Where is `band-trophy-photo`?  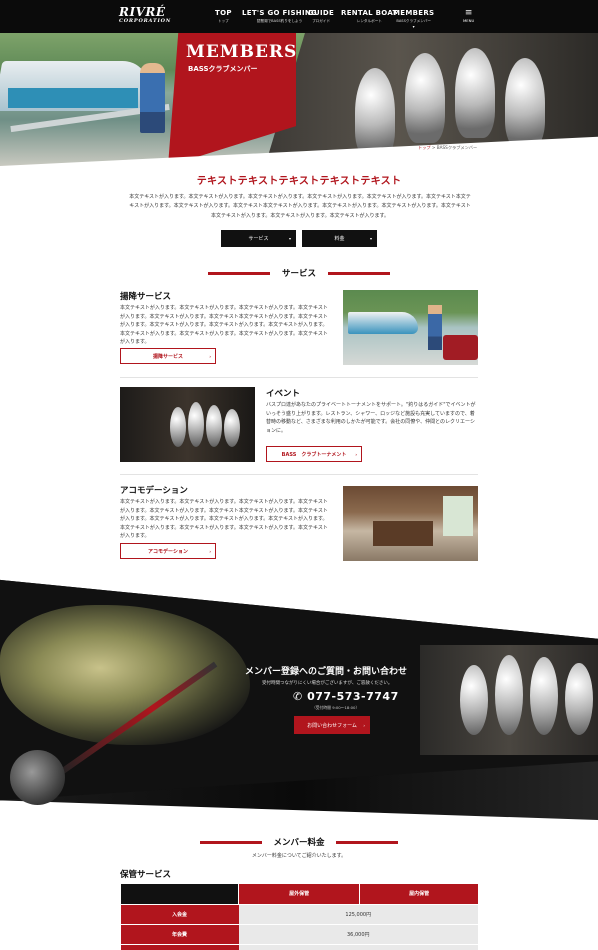
band-trophy-photo is located at coordinates (509, 700).